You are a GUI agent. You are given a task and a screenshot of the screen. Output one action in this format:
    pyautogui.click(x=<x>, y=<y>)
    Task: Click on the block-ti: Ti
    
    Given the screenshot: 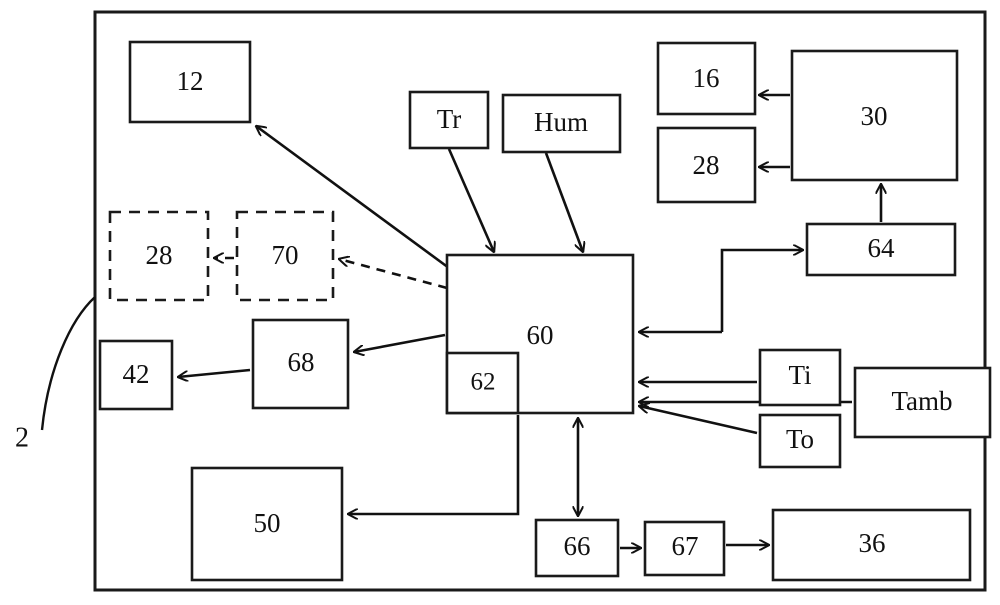 What is the action you would take?
    pyautogui.click(x=800, y=377)
    